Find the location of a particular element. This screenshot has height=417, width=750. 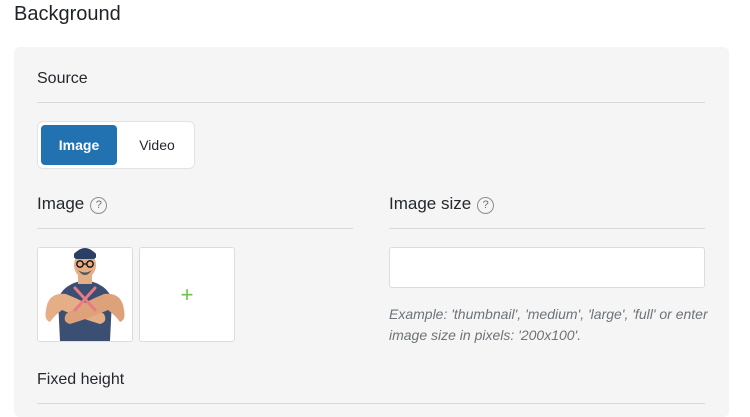

source-image-tab: Image is located at coordinates (79, 145).